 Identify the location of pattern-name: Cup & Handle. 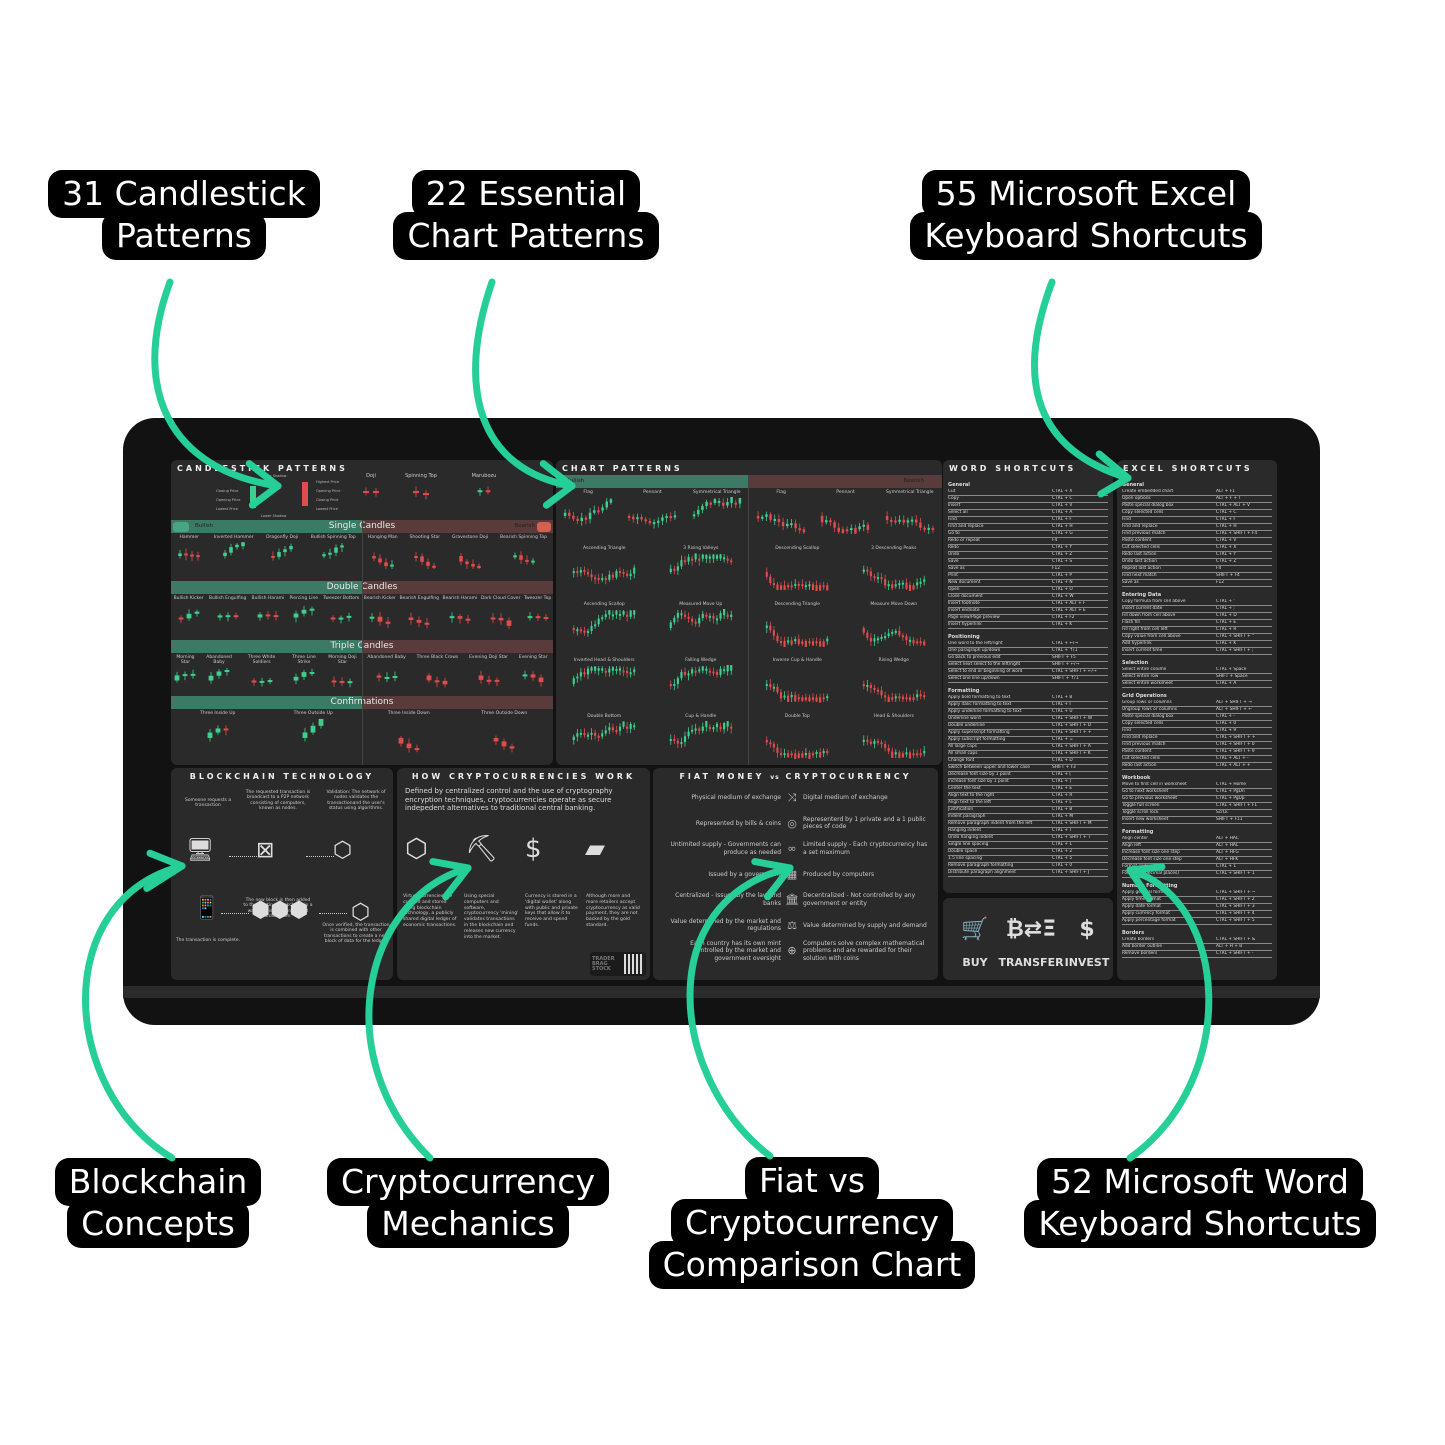
(701, 716).